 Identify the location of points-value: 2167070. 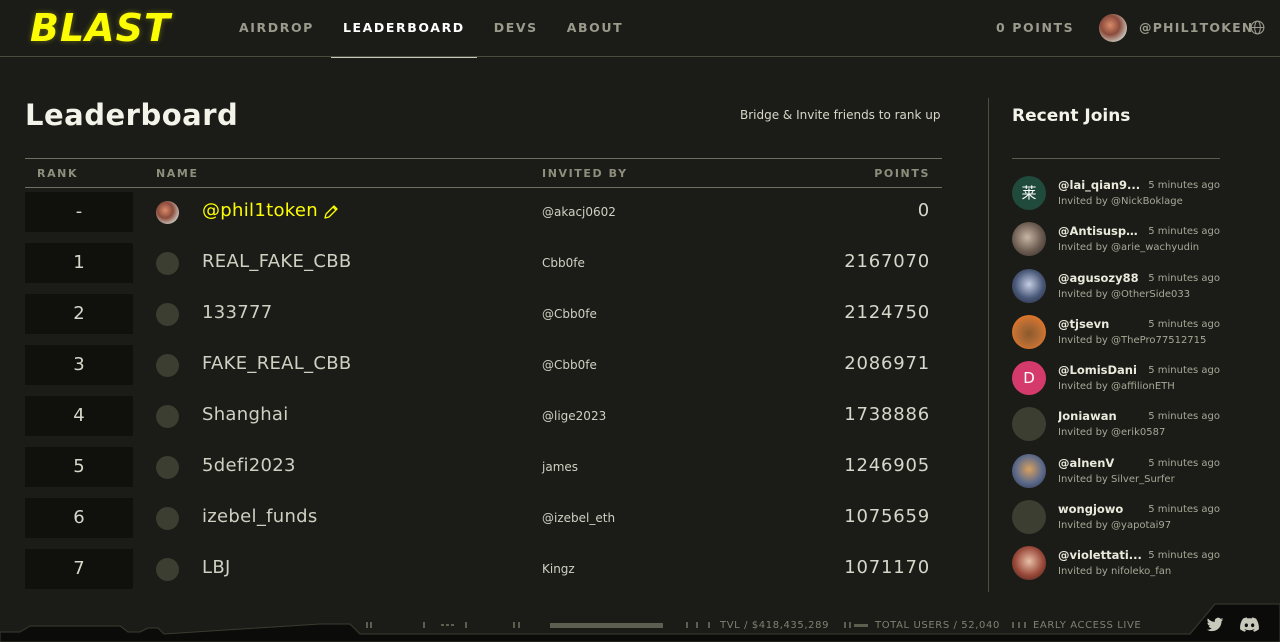
(887, 261).